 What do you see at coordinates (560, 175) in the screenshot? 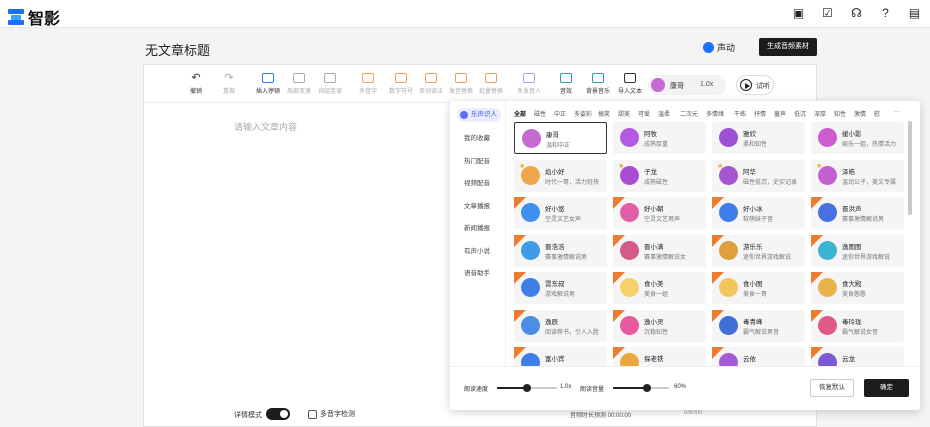
I see `voice-card: ★ 焰小好 时代一哥，活力轻快` at bounding box center [560, 175].